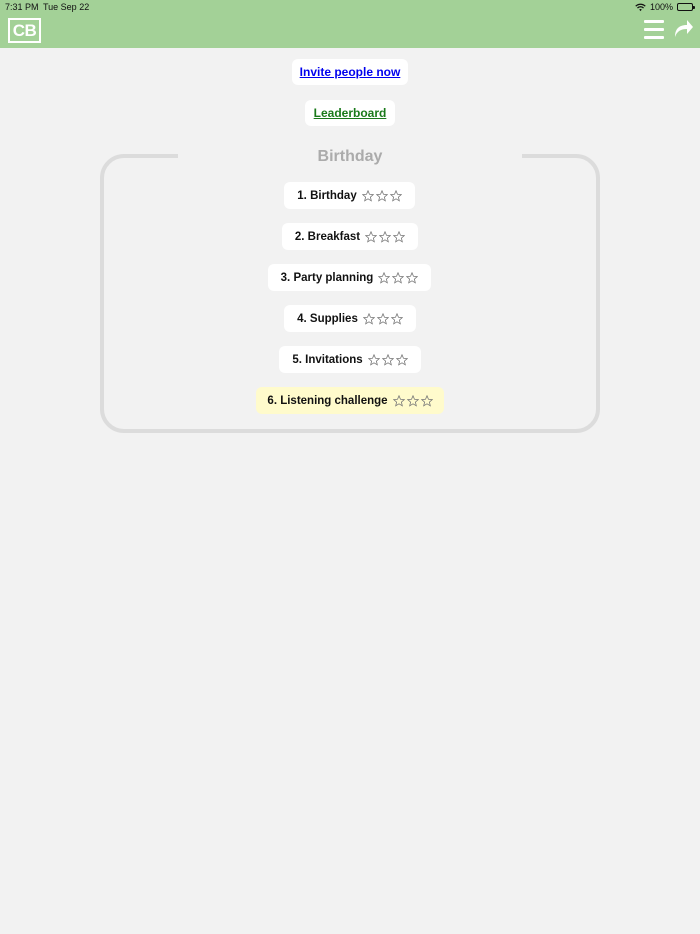 The height and width of the screenshot is (934, 700). Describe the element at coordinates (350, 72) in the screenshot. I see `invite-people-button: Invite people now` at that location.